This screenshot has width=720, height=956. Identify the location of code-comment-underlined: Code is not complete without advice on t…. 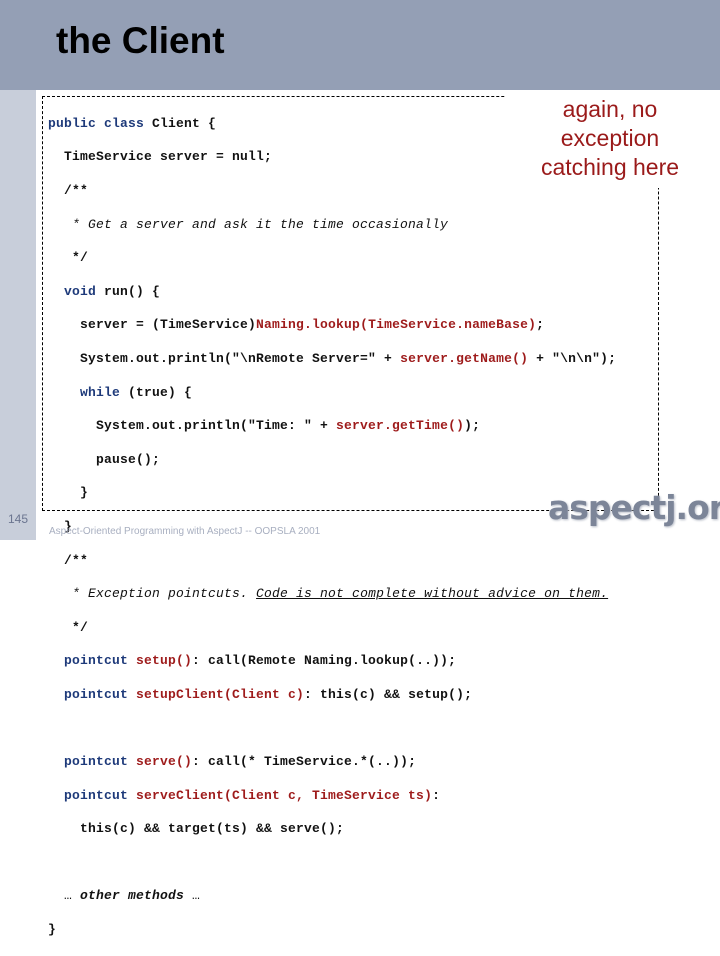
(432, 594).